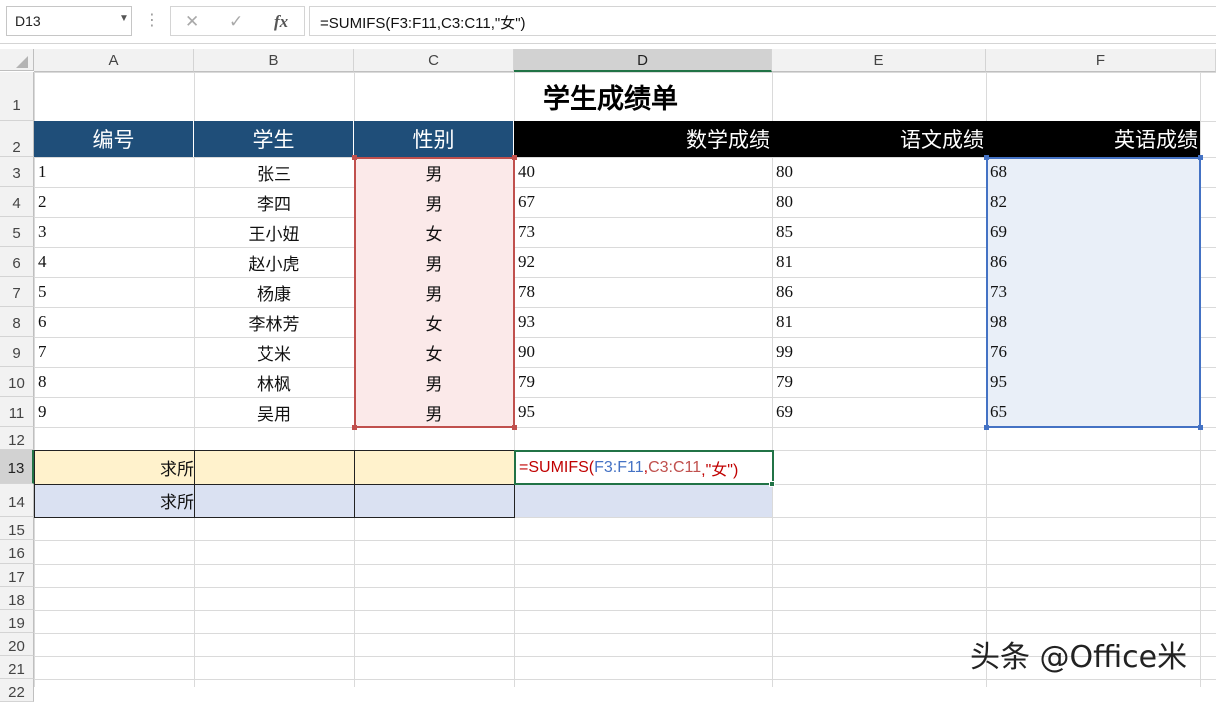 The image size is (1216, 706). I want to click on formula-part-range2: C3:C11, so click(675, 467).